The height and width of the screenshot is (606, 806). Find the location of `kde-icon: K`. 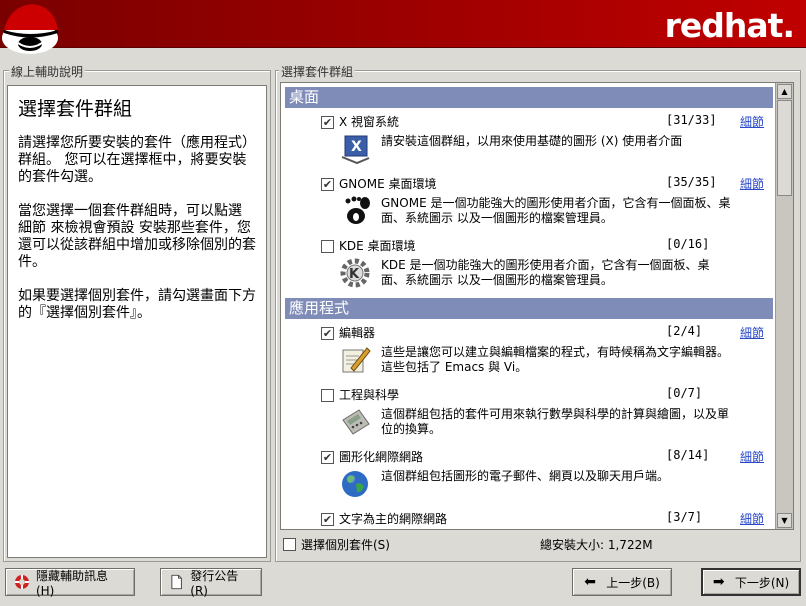

kde-icon: K is located at coordinates (355, 273).